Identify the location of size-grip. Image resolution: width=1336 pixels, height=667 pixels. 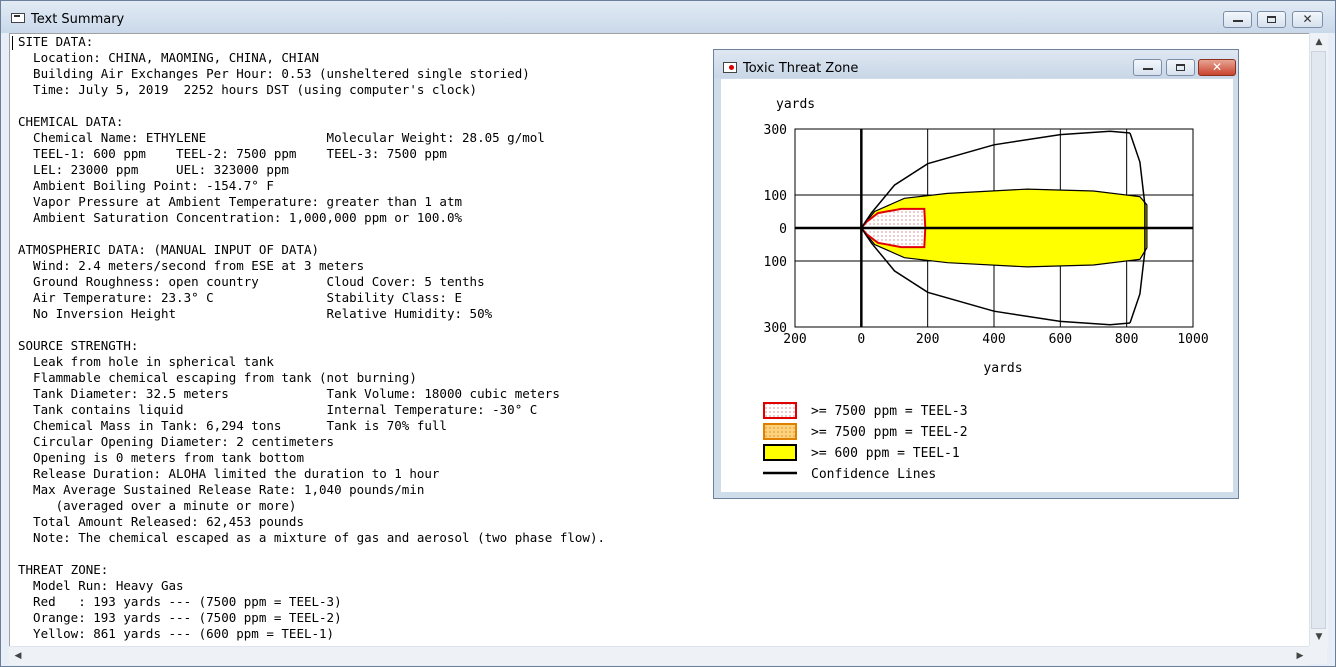
(1318, 655).